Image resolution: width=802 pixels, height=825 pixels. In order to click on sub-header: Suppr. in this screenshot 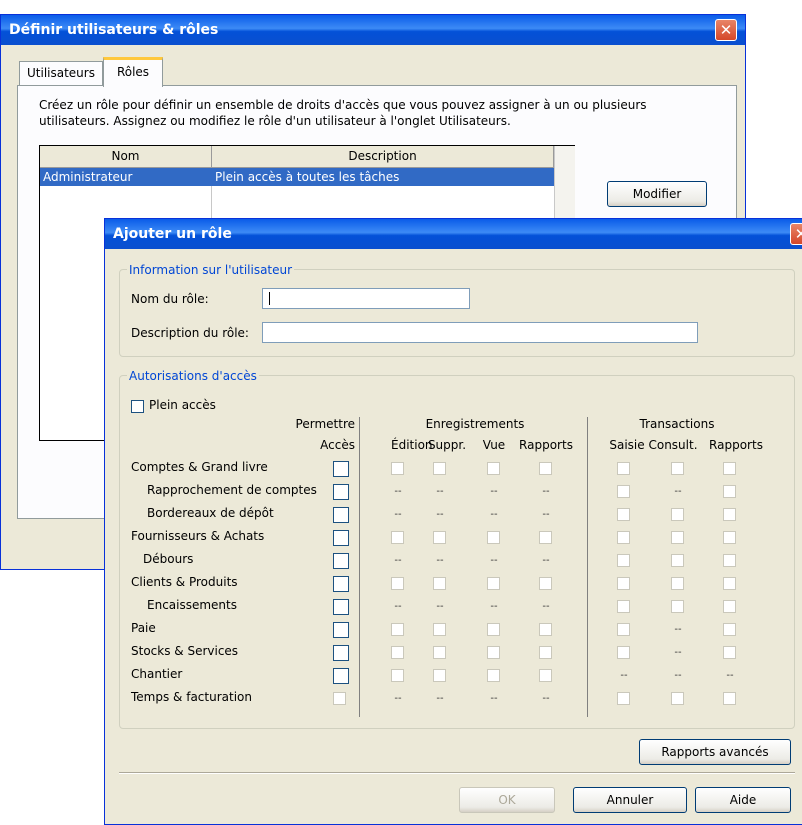, I will do `click(447, 445)`.